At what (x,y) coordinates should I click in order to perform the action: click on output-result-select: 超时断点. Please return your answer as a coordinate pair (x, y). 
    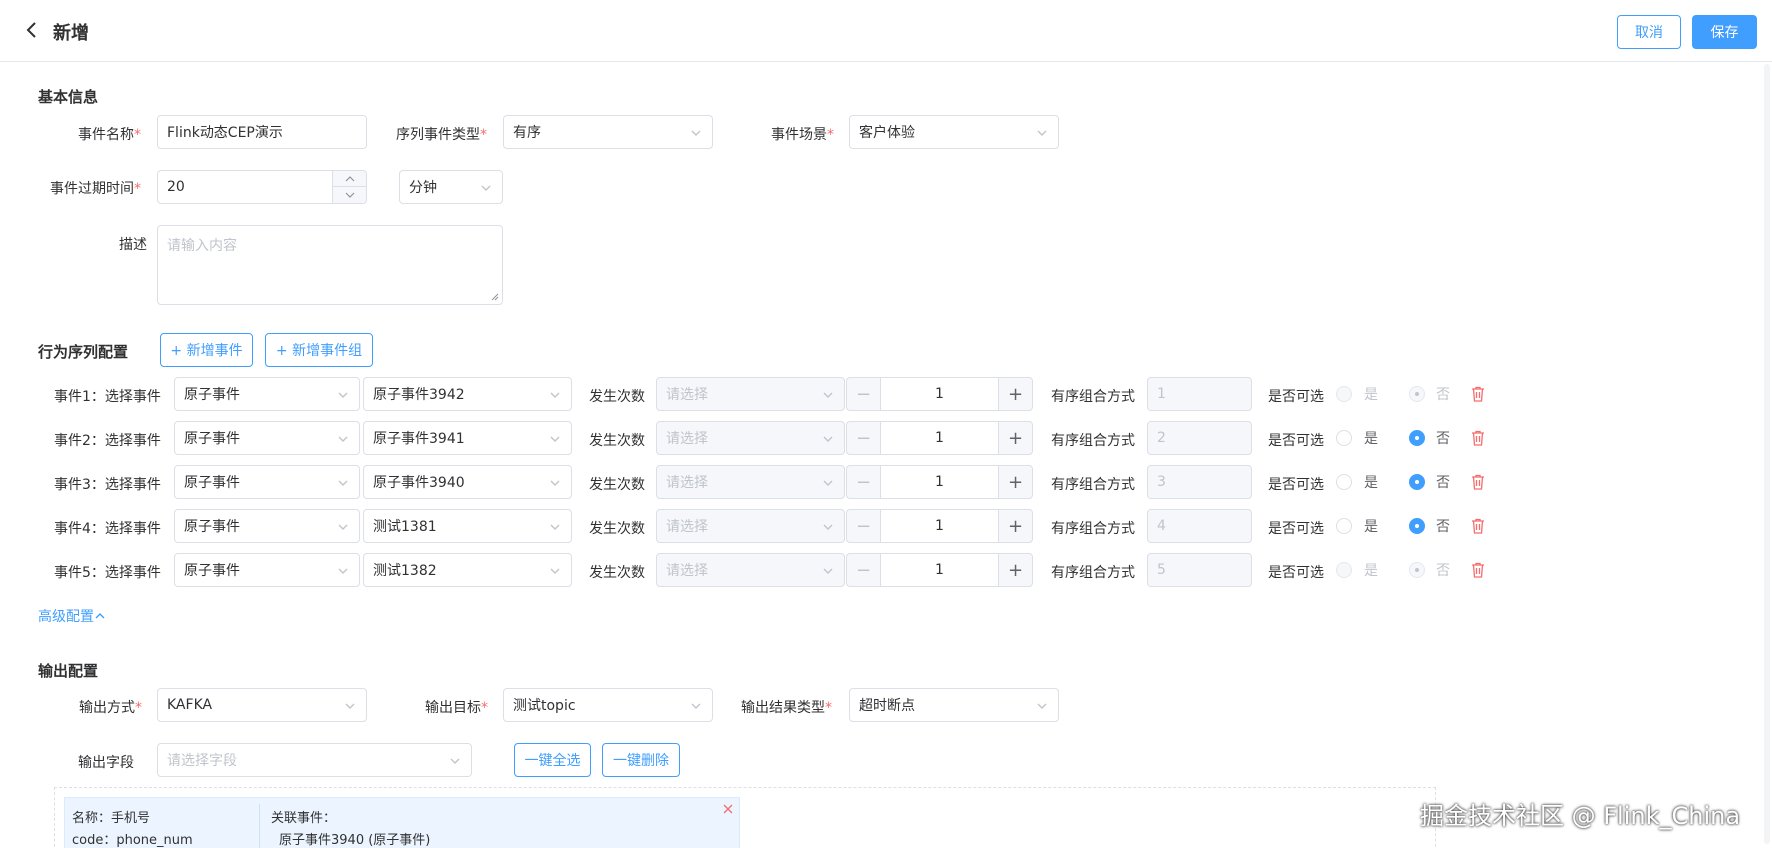
    Looking at the image, I should click on (954, 705).